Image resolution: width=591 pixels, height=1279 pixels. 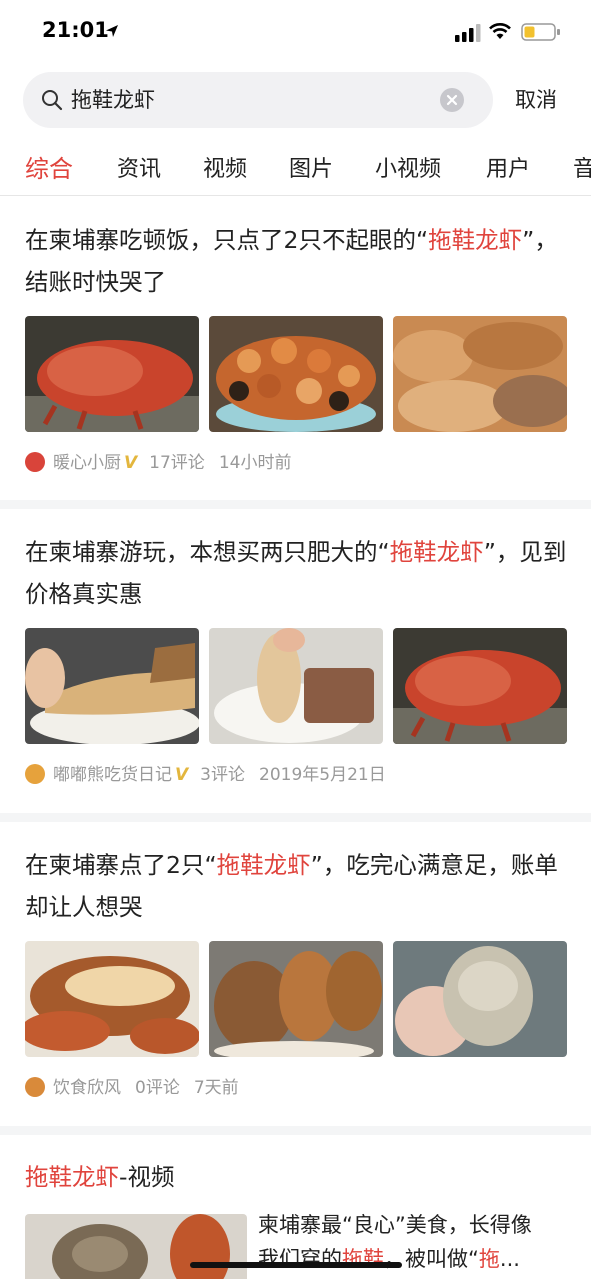 What do you see at coordinates (258, 100) in the screenshot?
I see `search-input: 拖鞋龙虾` at bounding box center [258, 100].